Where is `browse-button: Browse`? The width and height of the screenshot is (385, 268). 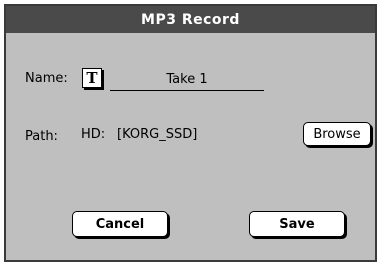
browse-button: Browse is located at coordinates (337, 134).